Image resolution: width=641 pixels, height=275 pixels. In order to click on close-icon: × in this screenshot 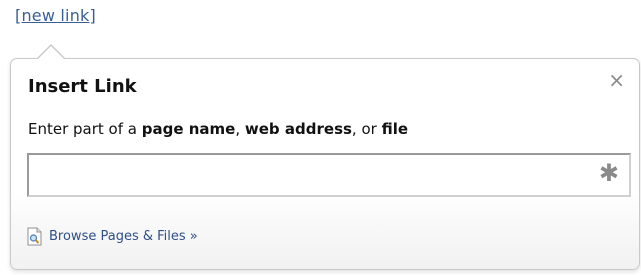, I will do `click(616, 80)`.